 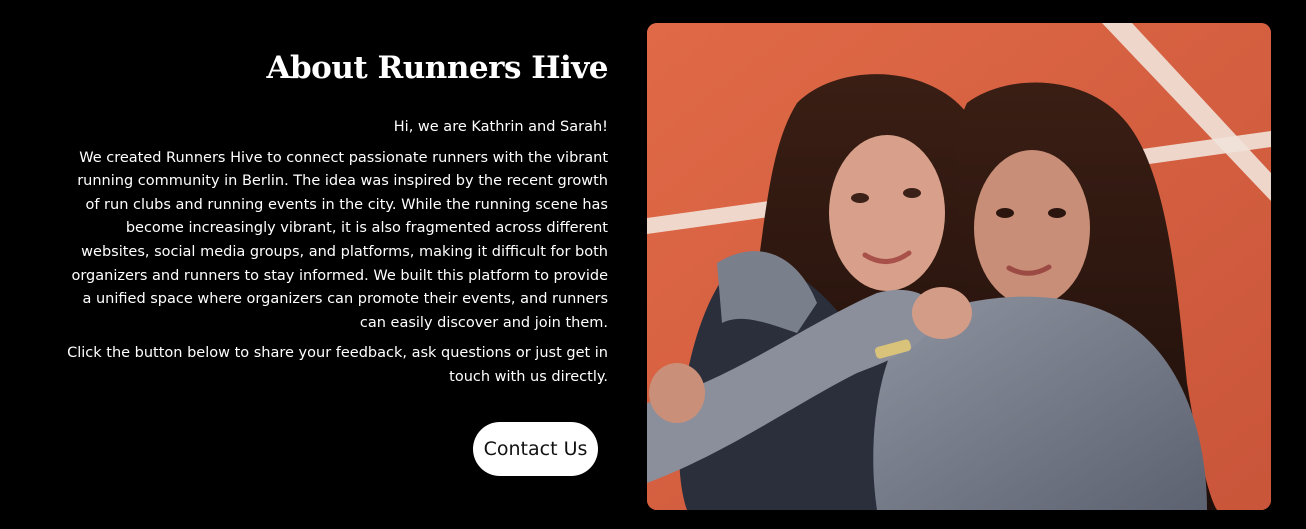 What do you see at coordinates (500, 127) in the screenshot?
I see `greeting-text: Hi, we are Kathrin and Sarah!` at bounding box center [500, 127].